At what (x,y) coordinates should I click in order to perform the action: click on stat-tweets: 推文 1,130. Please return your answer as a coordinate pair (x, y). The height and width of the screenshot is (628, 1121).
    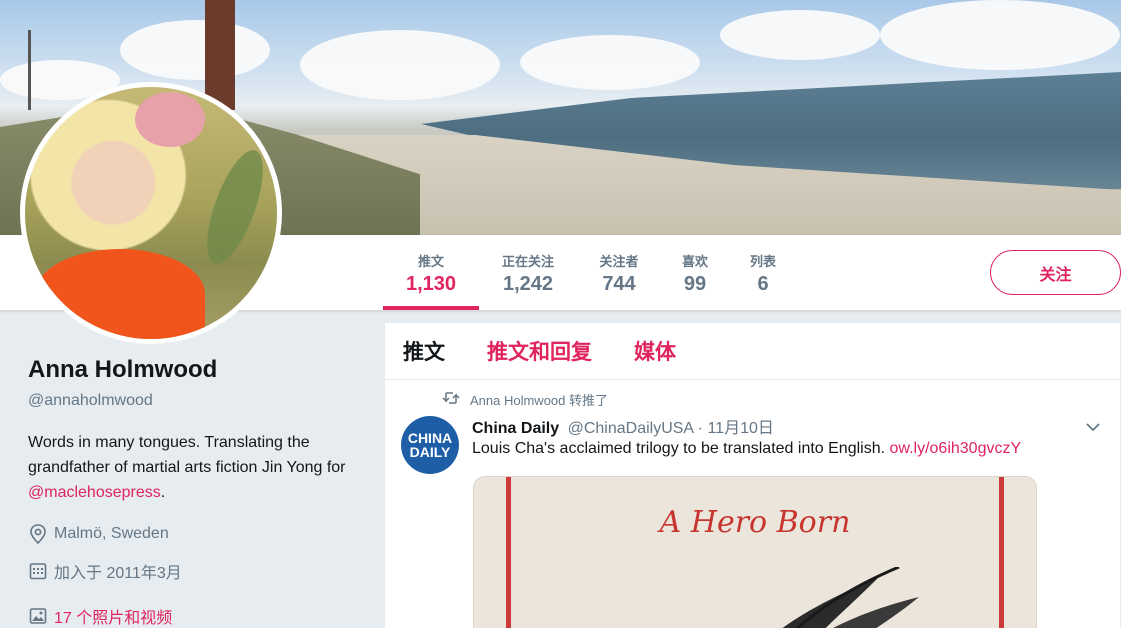
    Looking at the image, I should click on (431, 272).